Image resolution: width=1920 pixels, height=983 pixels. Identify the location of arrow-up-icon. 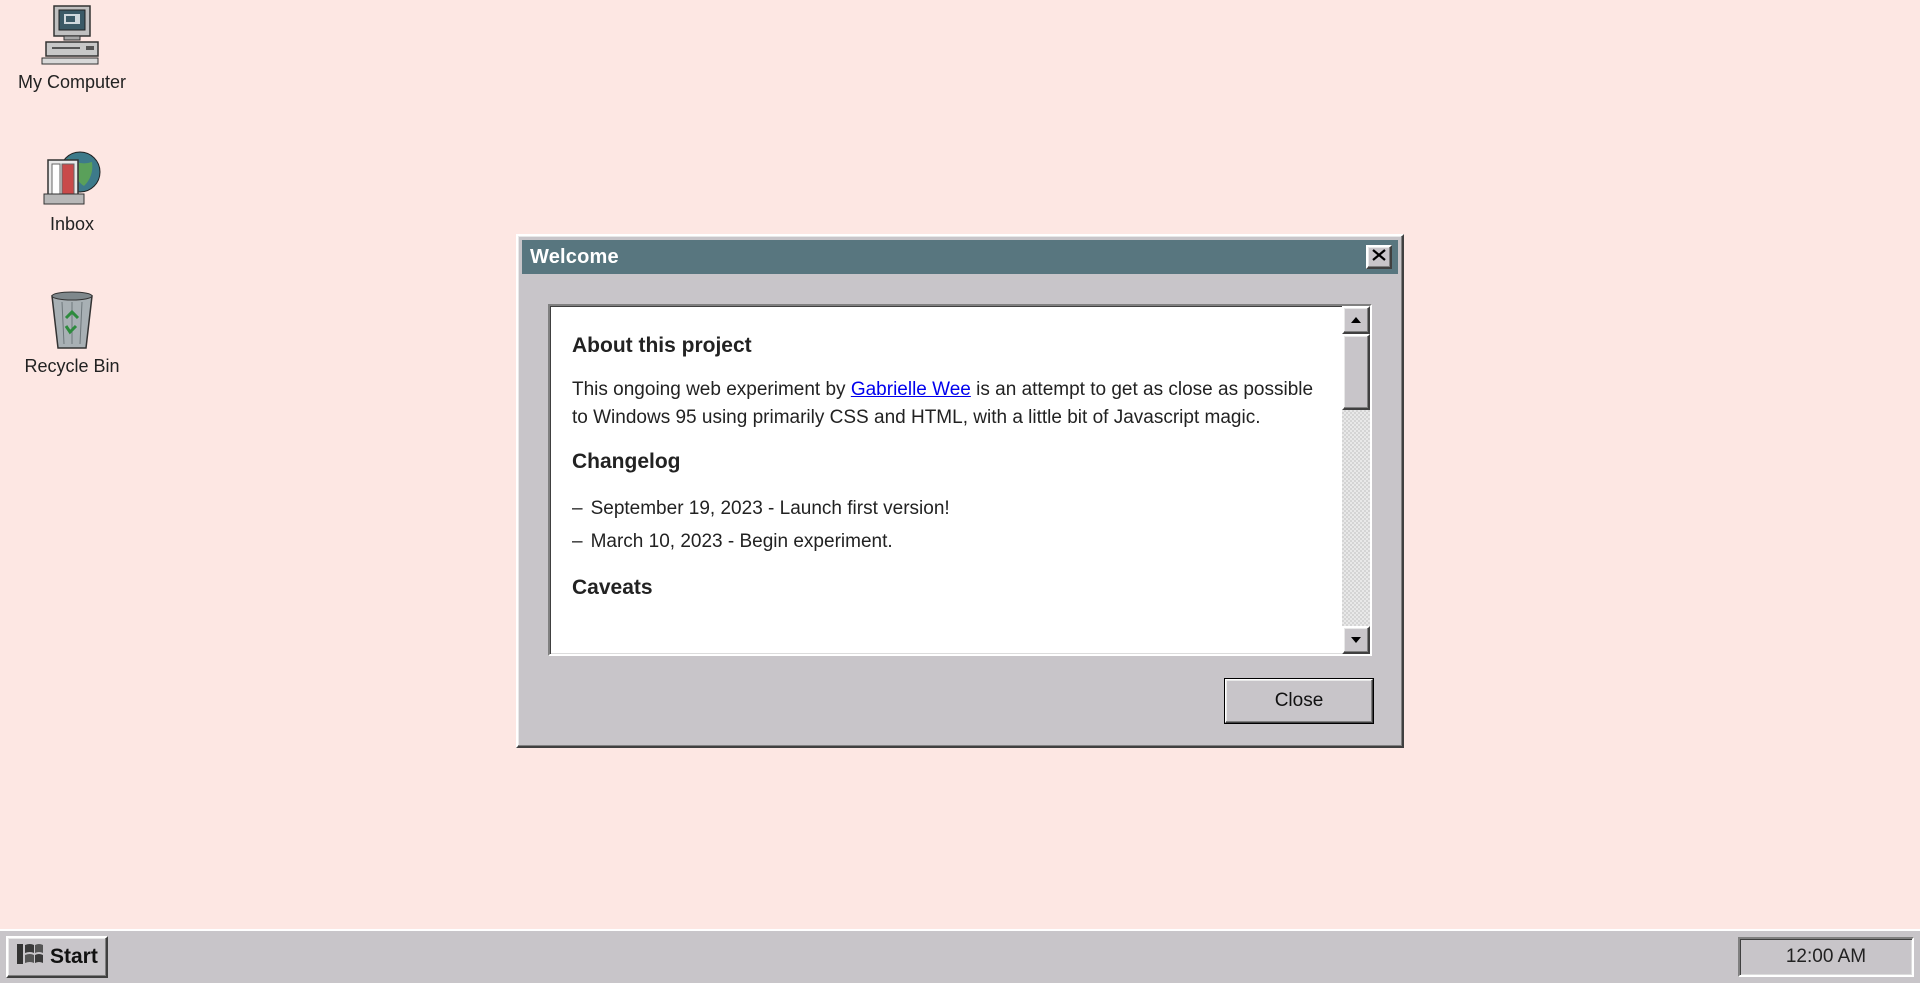
(1356, 320).